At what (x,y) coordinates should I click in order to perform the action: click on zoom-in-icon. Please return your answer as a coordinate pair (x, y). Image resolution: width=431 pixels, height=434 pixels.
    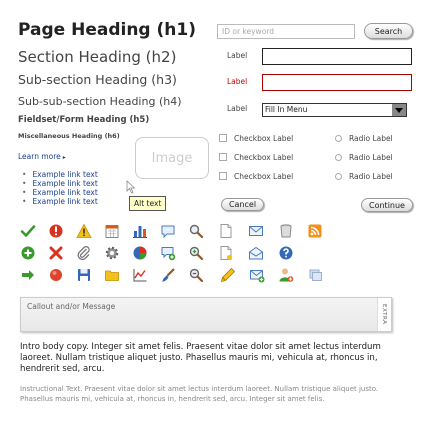
    Looking at the image, I should click on (196, 253).